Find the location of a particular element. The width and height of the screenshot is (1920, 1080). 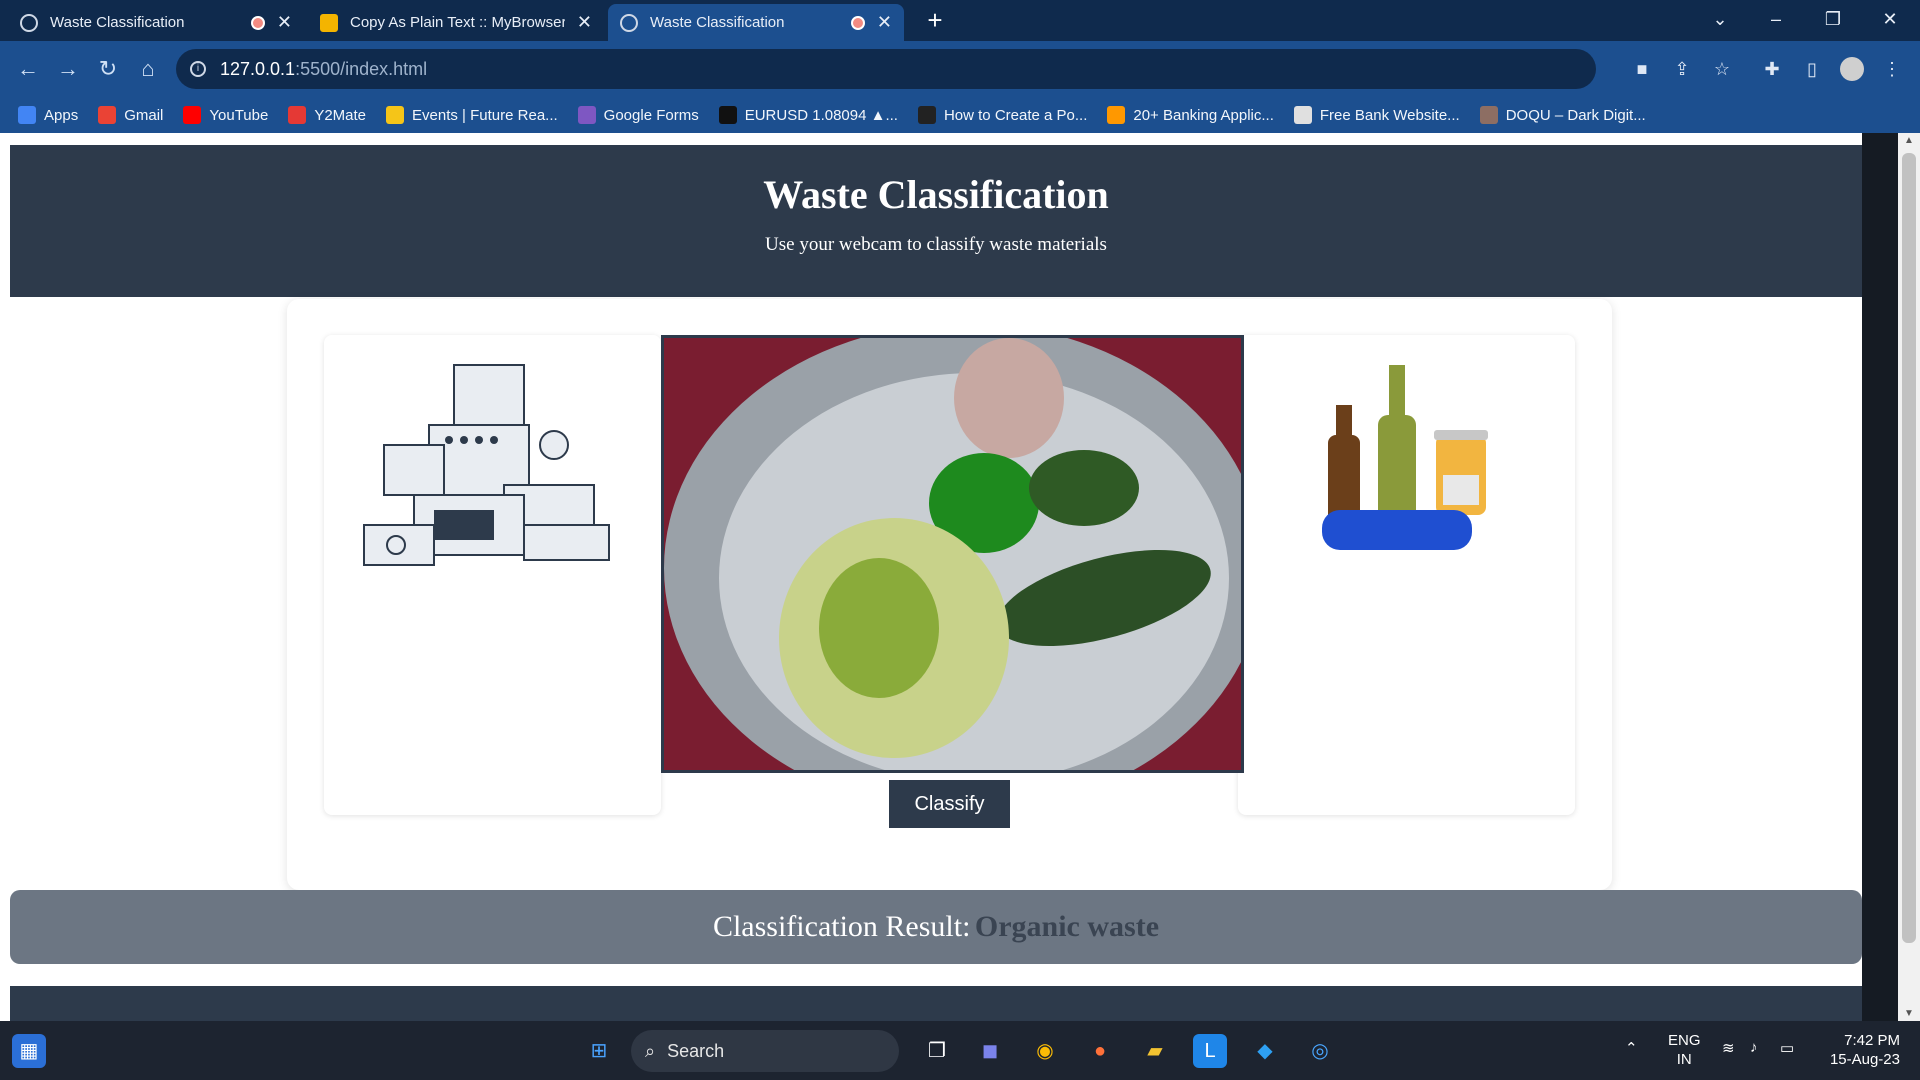

reload-icon: ↻ is located at coordinates (108, 69).